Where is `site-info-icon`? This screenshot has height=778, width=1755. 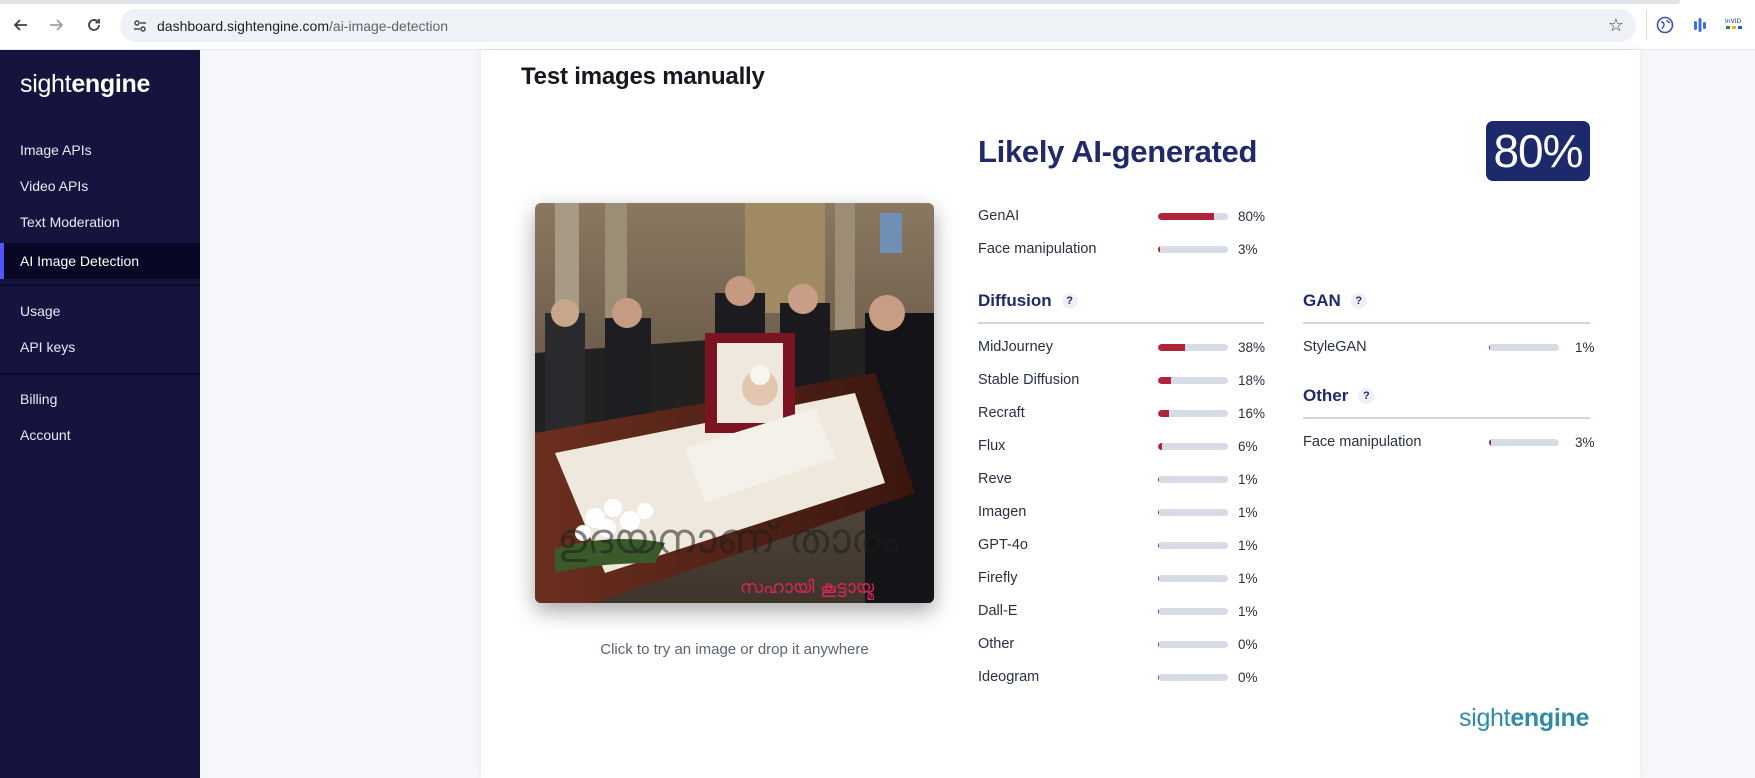
site-info-icon is located at coordinates (140, 26).